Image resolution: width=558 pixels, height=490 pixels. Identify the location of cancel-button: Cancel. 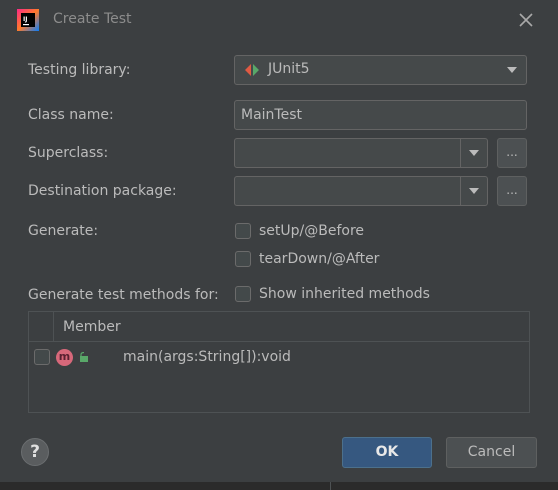
(491, 452).